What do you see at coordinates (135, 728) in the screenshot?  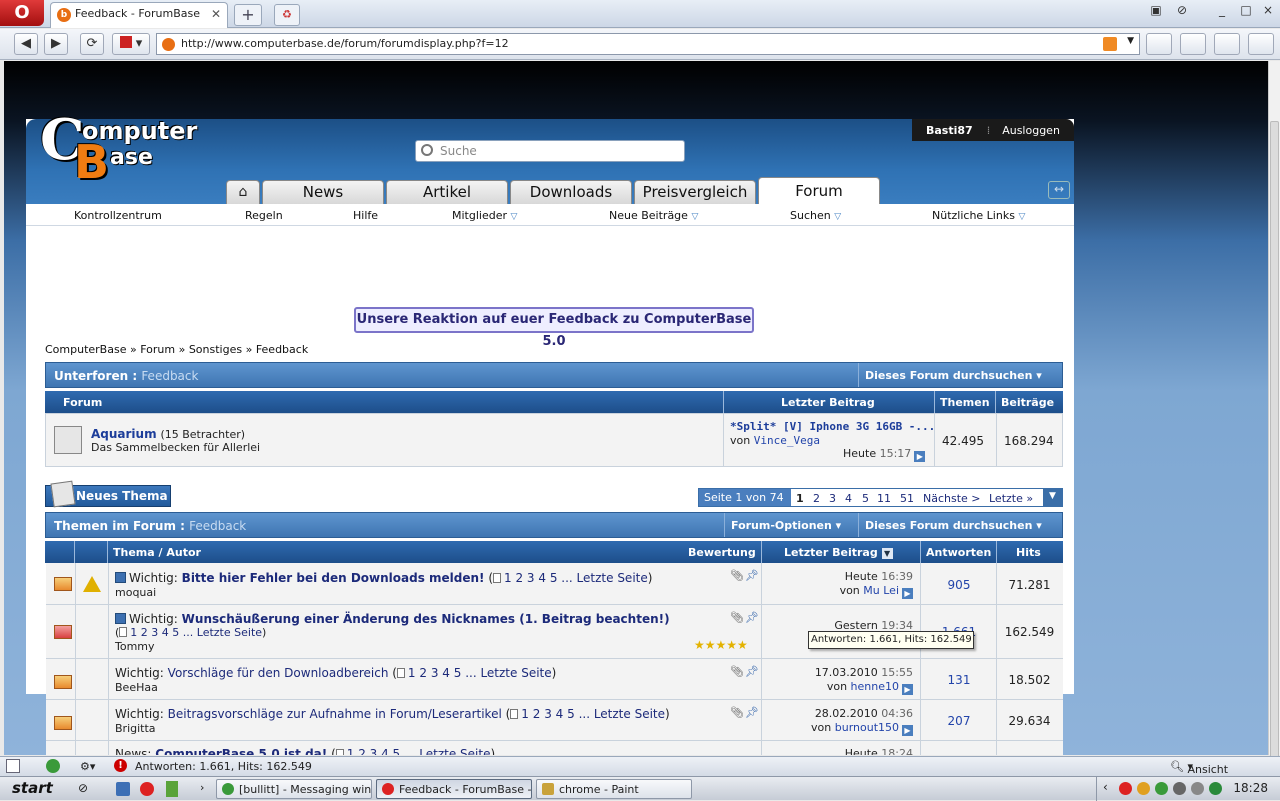 I see `thread-author: Brigitta` at bounding box center [135, 728].